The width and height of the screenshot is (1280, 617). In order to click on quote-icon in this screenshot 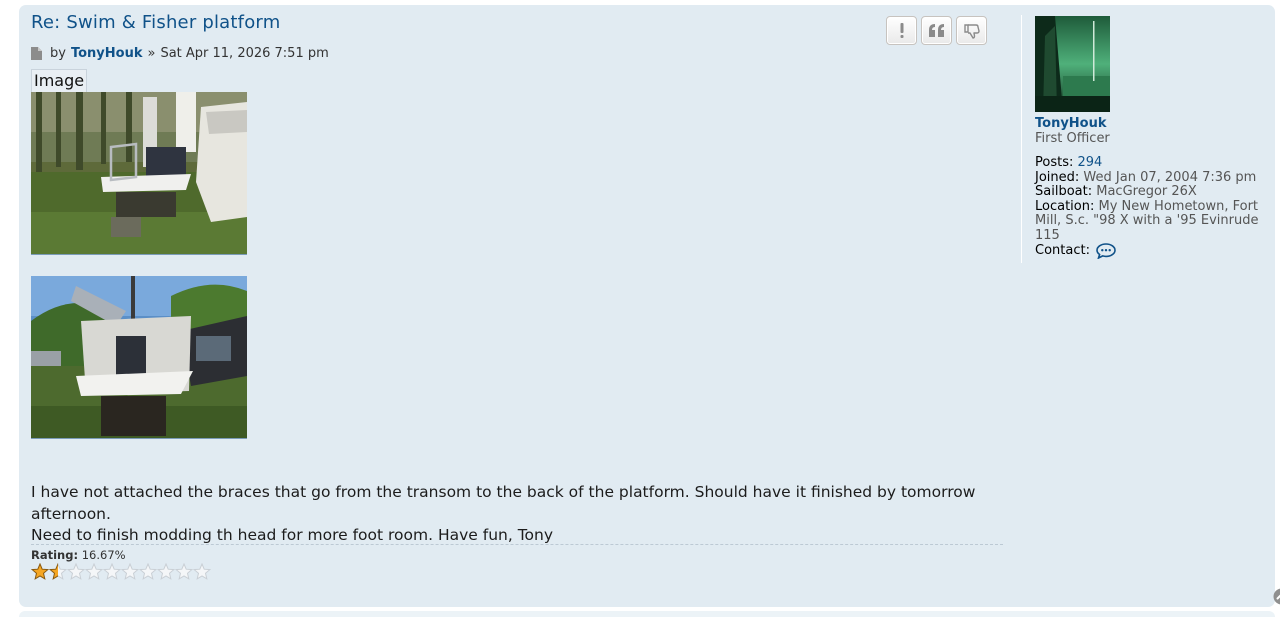, I will do `click(936, 30)`.